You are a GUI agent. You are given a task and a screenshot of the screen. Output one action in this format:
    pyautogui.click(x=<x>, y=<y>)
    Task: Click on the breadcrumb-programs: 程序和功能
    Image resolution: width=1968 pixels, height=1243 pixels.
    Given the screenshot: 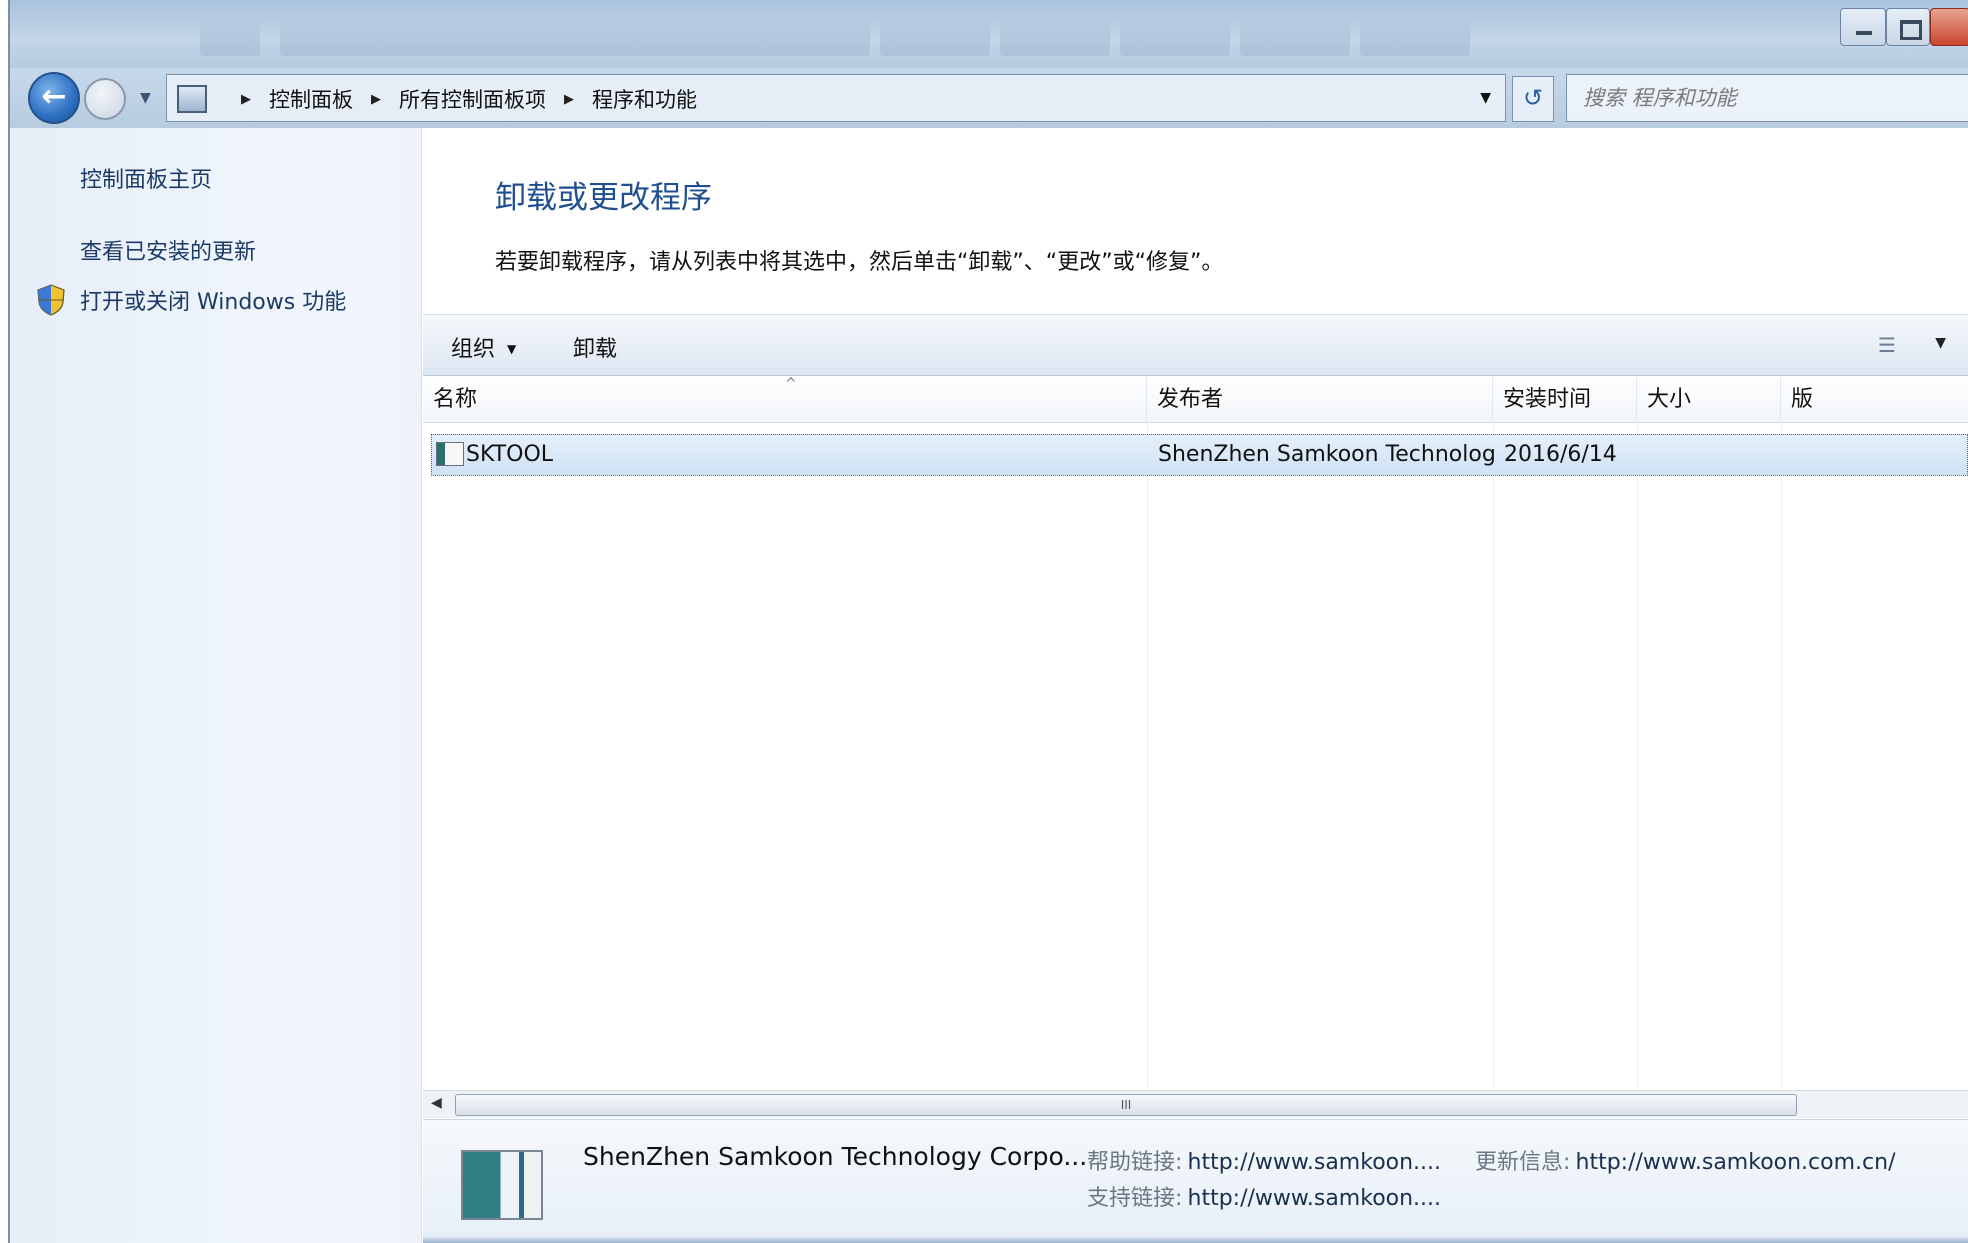 What is the action you would take?
    pyautogui.click(x=644, y=99)
    